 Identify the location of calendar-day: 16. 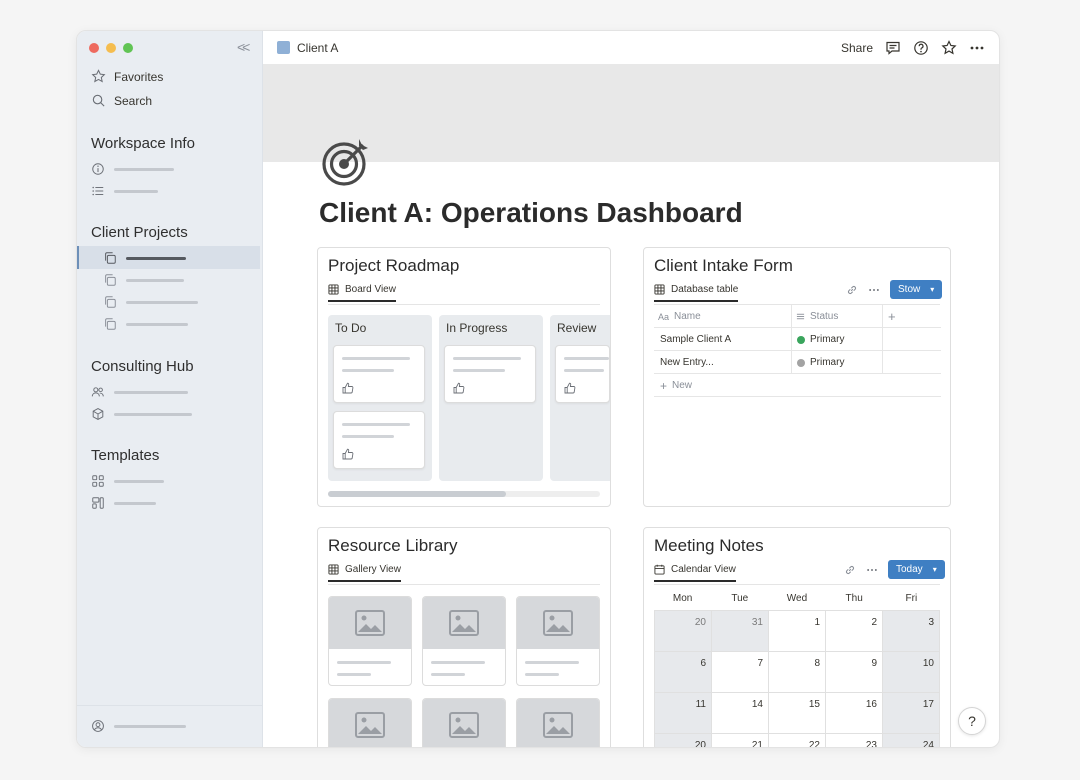
(854, 713).